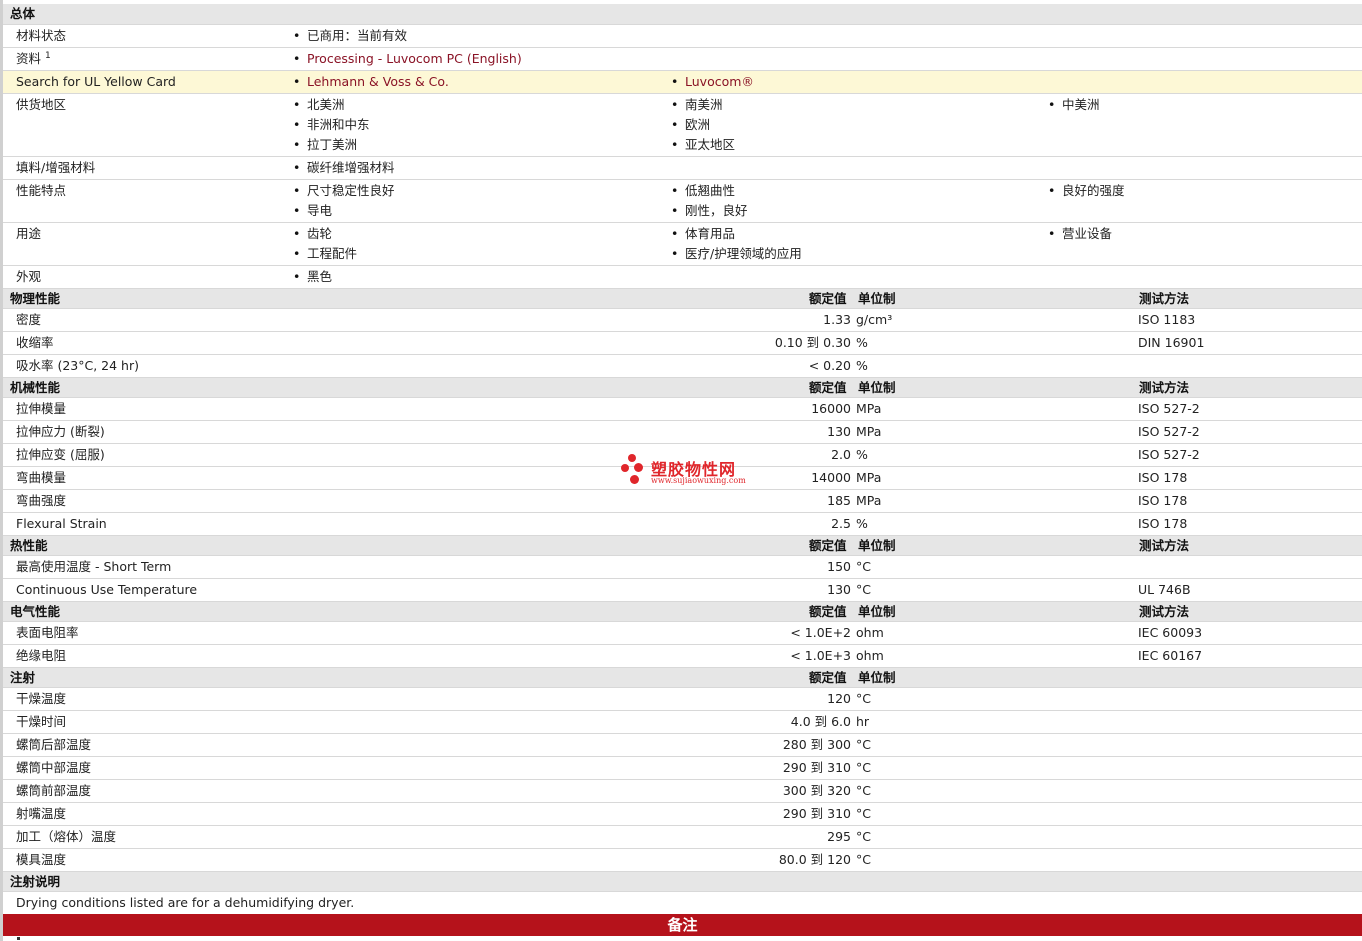  What do you see at coordinates (56, 167) in the screenshot?
I see `row-label: 填料/增强材料` at bounding box center [56, 167].